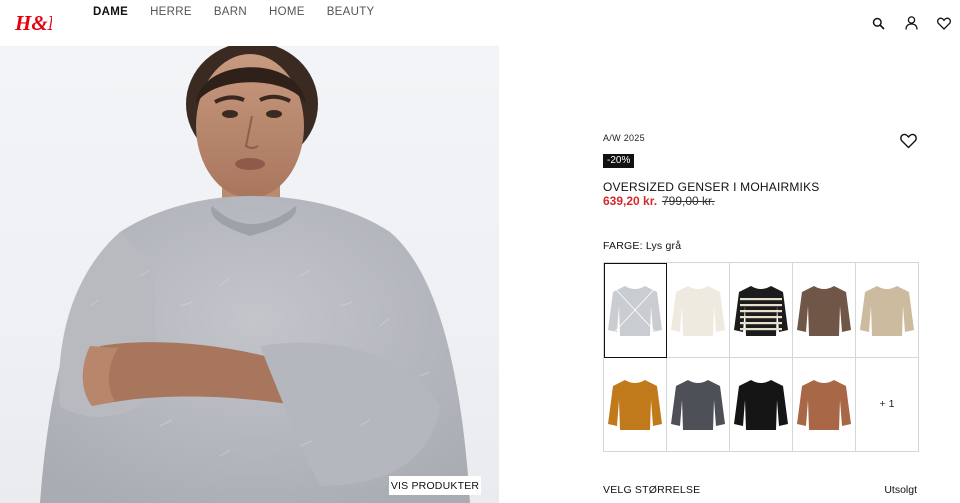 The image size is (960, 503). Describe the element at coordinates (911, 23) in the screenshot. I see `account-icon` at that location.